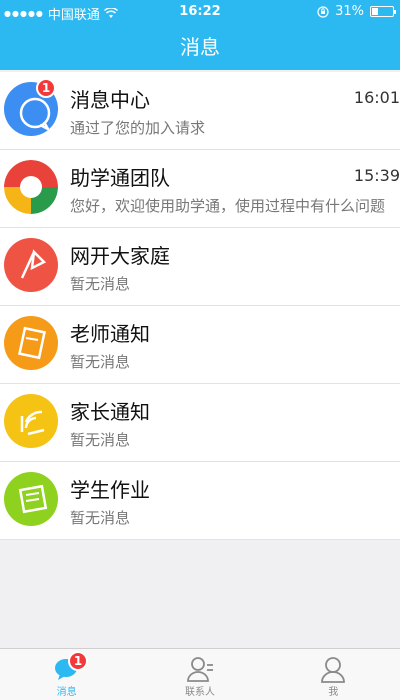 Image resolution: width=400 pixels, height=700 pixels. I want to click on conversation-title: 网开大家庭, so click(120, 256).